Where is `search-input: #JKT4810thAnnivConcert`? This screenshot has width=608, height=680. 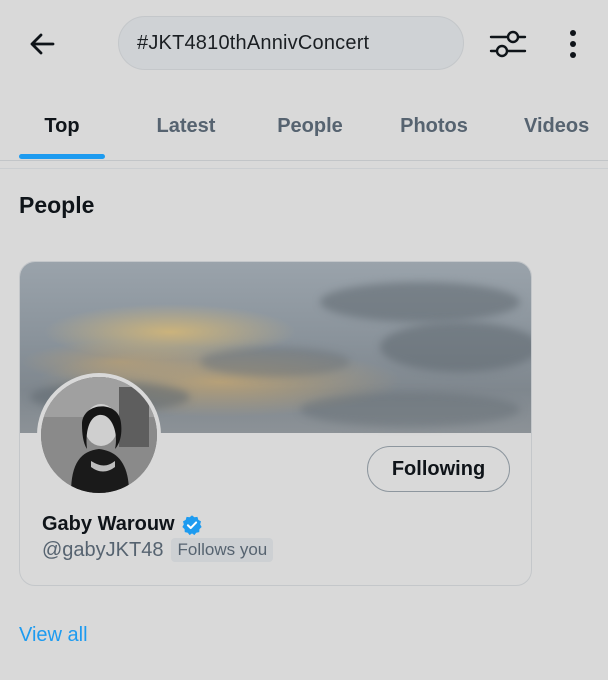 search-input: #JKT4810thAnnivConcert is located at coordinates (291, 43).